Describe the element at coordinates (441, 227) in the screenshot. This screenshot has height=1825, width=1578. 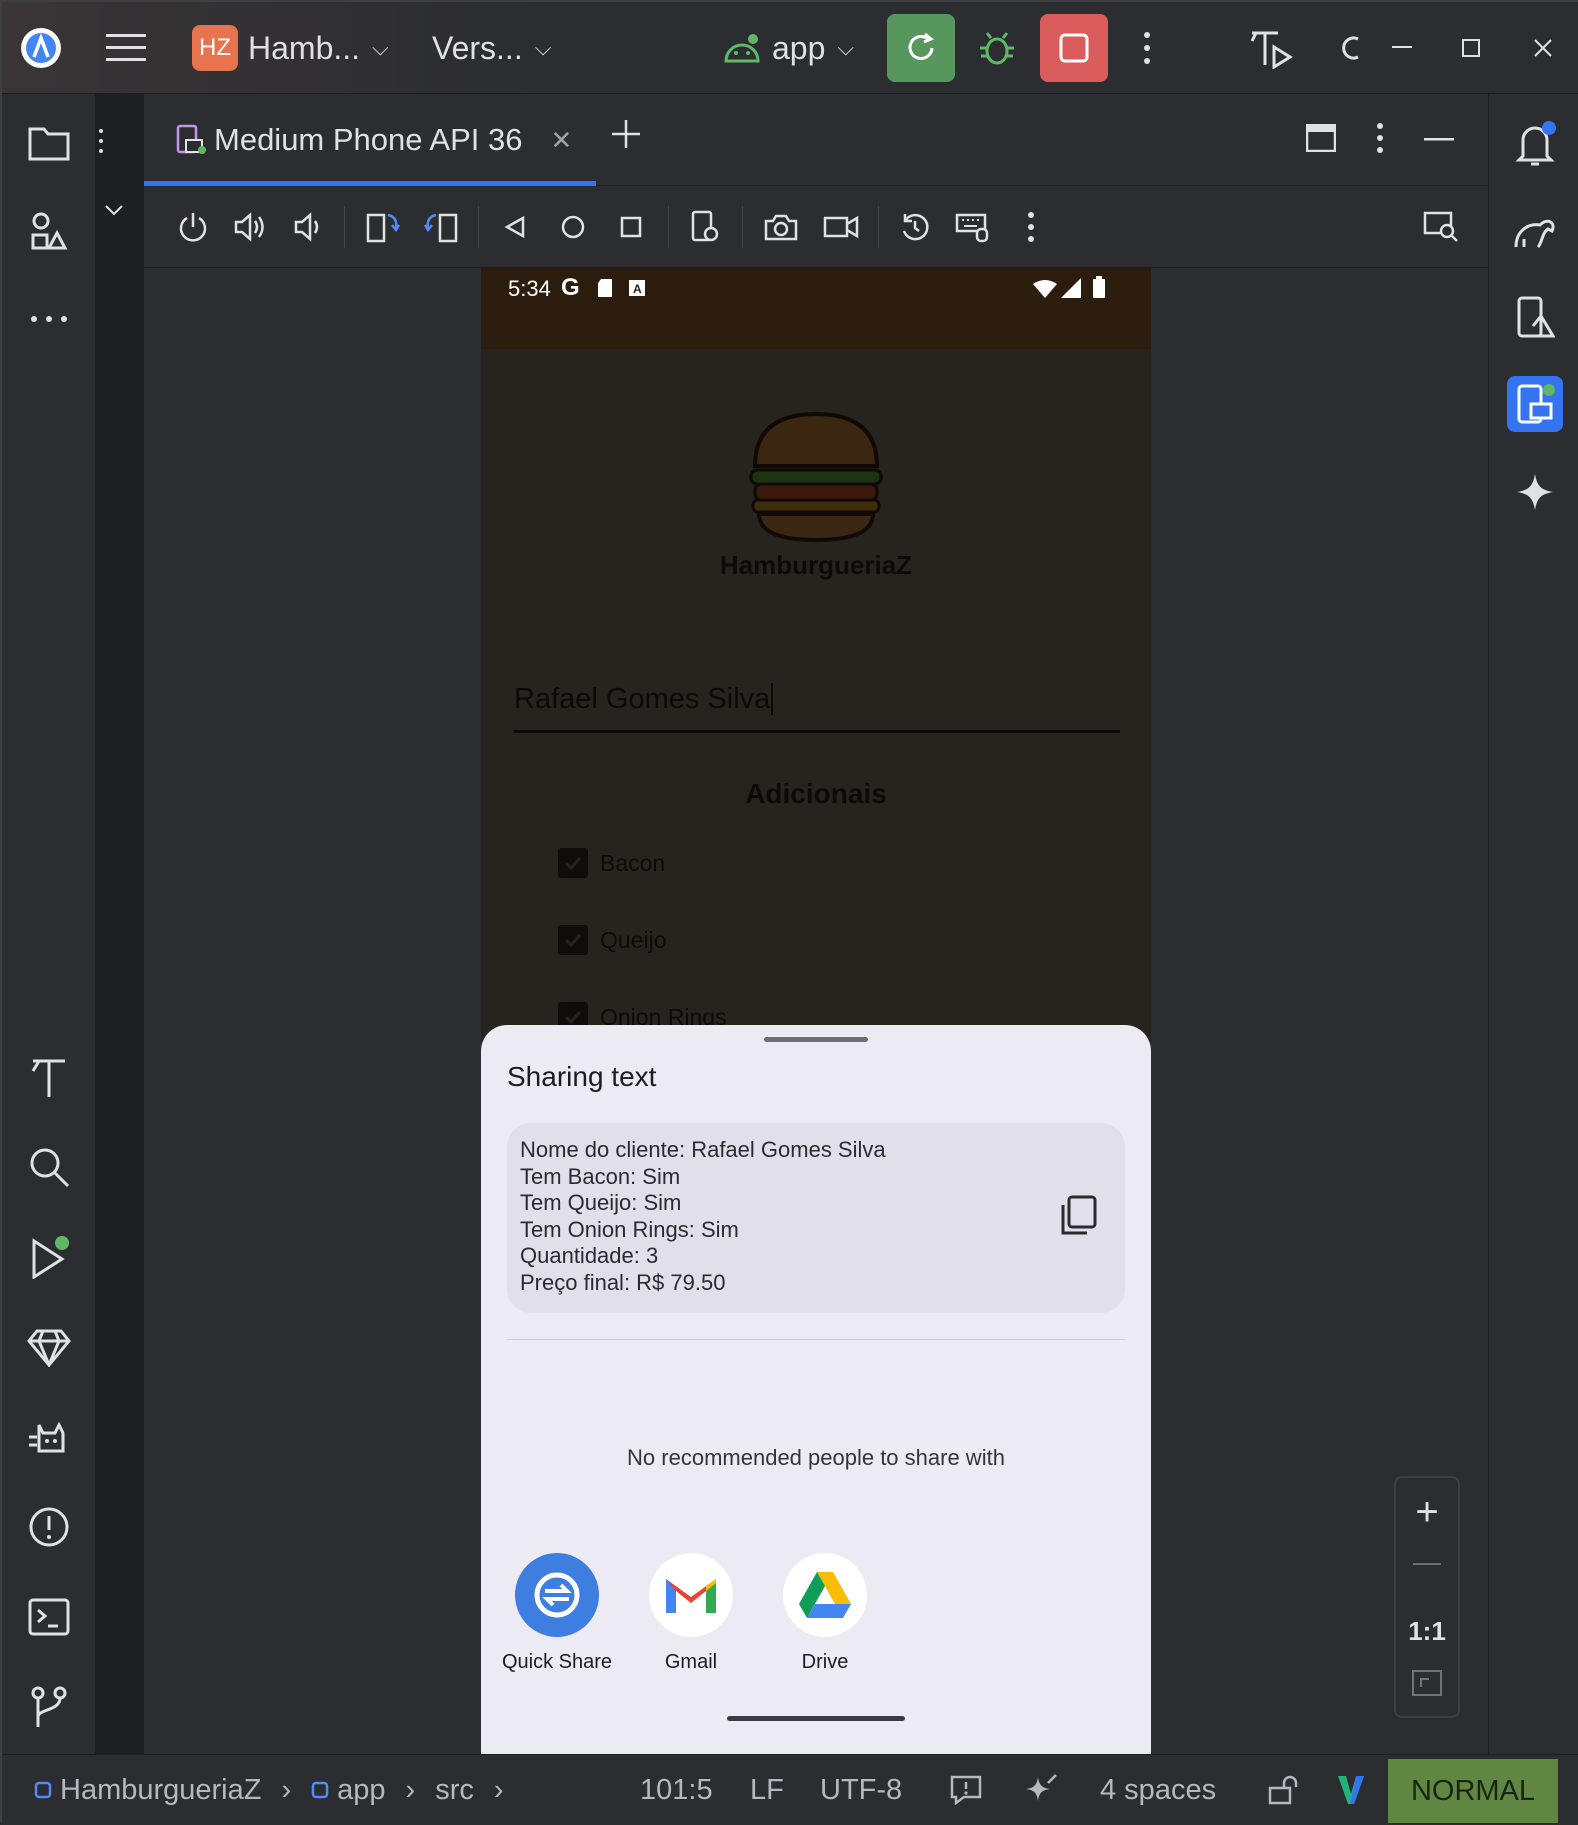
I see `rotate-right-icon` at that location.